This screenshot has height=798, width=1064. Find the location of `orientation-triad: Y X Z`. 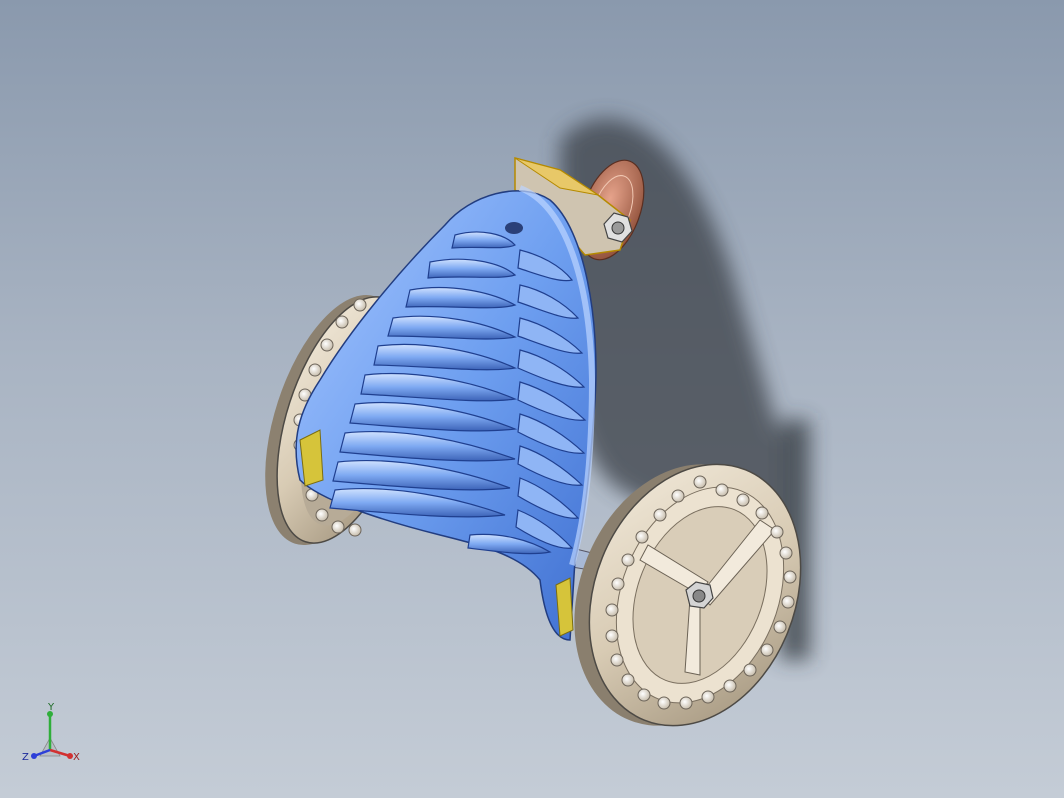

orientation-triad: Y X Z is located at coordinates (53, 735).